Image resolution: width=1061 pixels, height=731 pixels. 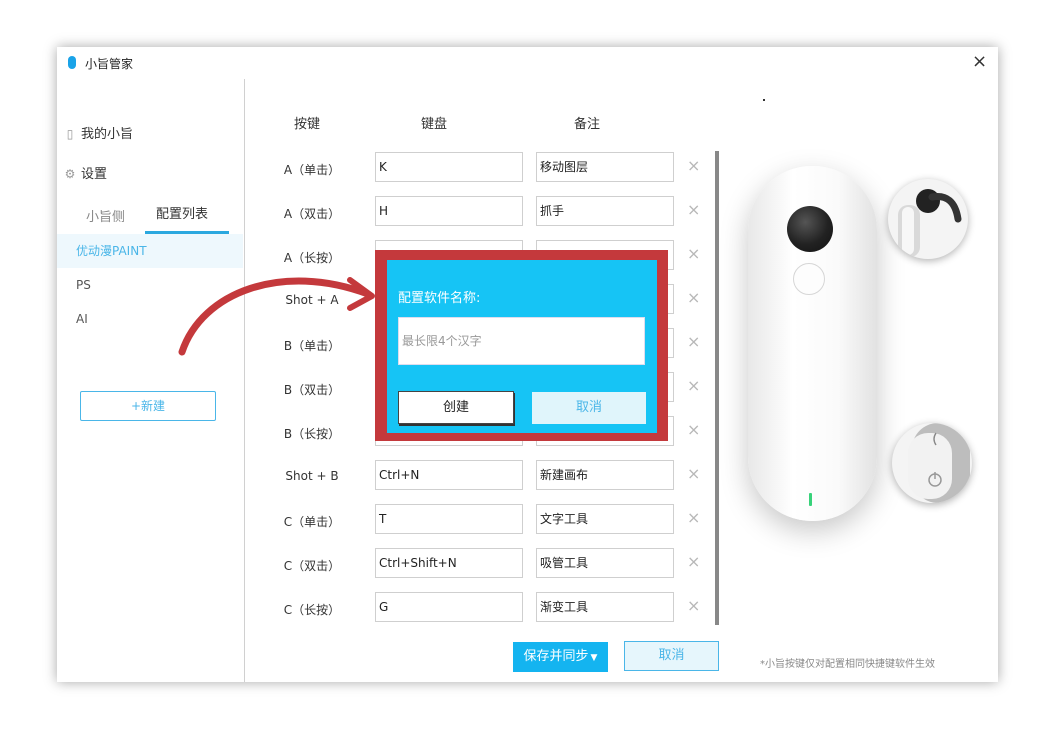 I want to click on column-header-key: 按键, so click(x=307, y=124).